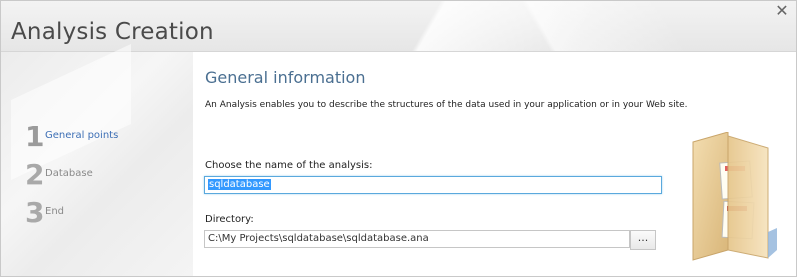  Describe the element at coordinates (734, 196) in the screenshot. I see `folder-documents-icon` at that location.